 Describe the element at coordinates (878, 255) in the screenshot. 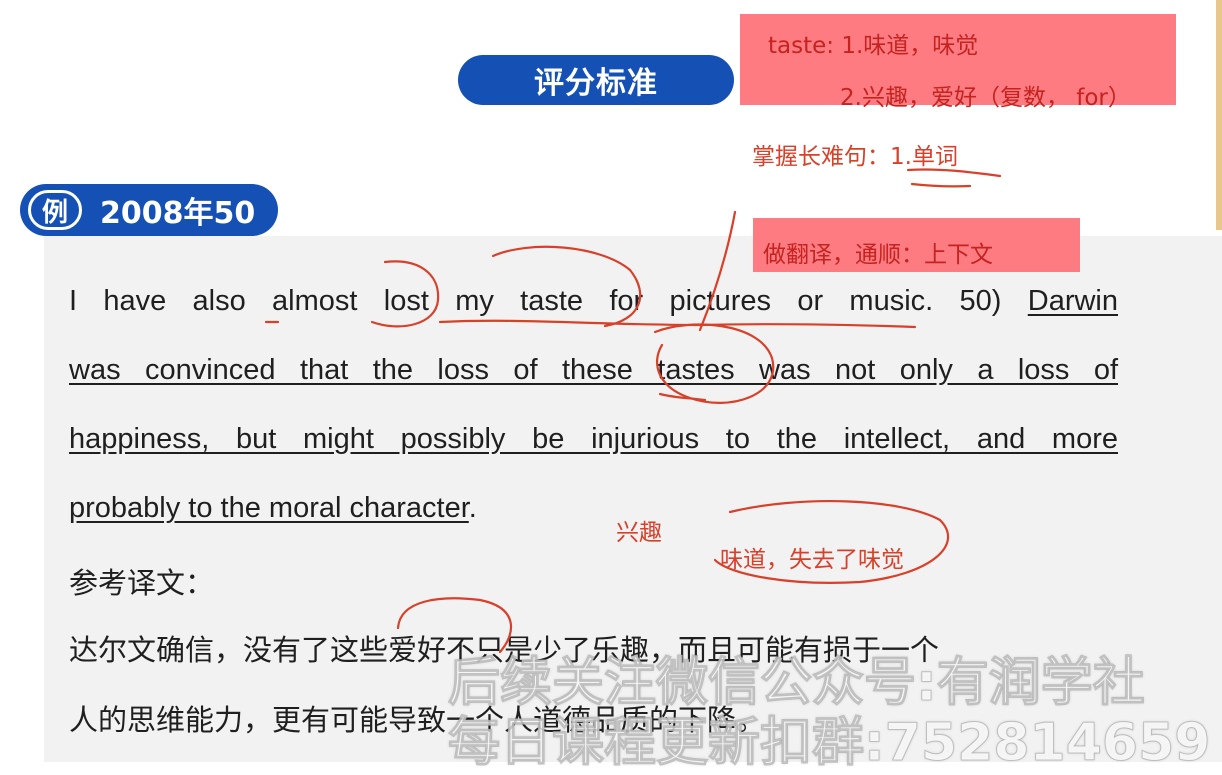

I see `translation-tip-text: 做翻译，通顺：上下文` at that location.